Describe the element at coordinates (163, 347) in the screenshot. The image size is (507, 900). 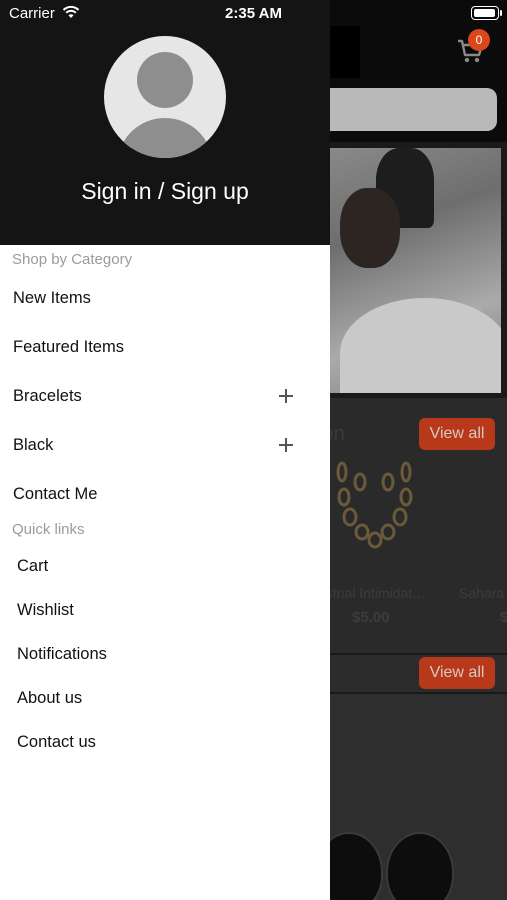
I see `category-featured-items: Featured Items` at that location.